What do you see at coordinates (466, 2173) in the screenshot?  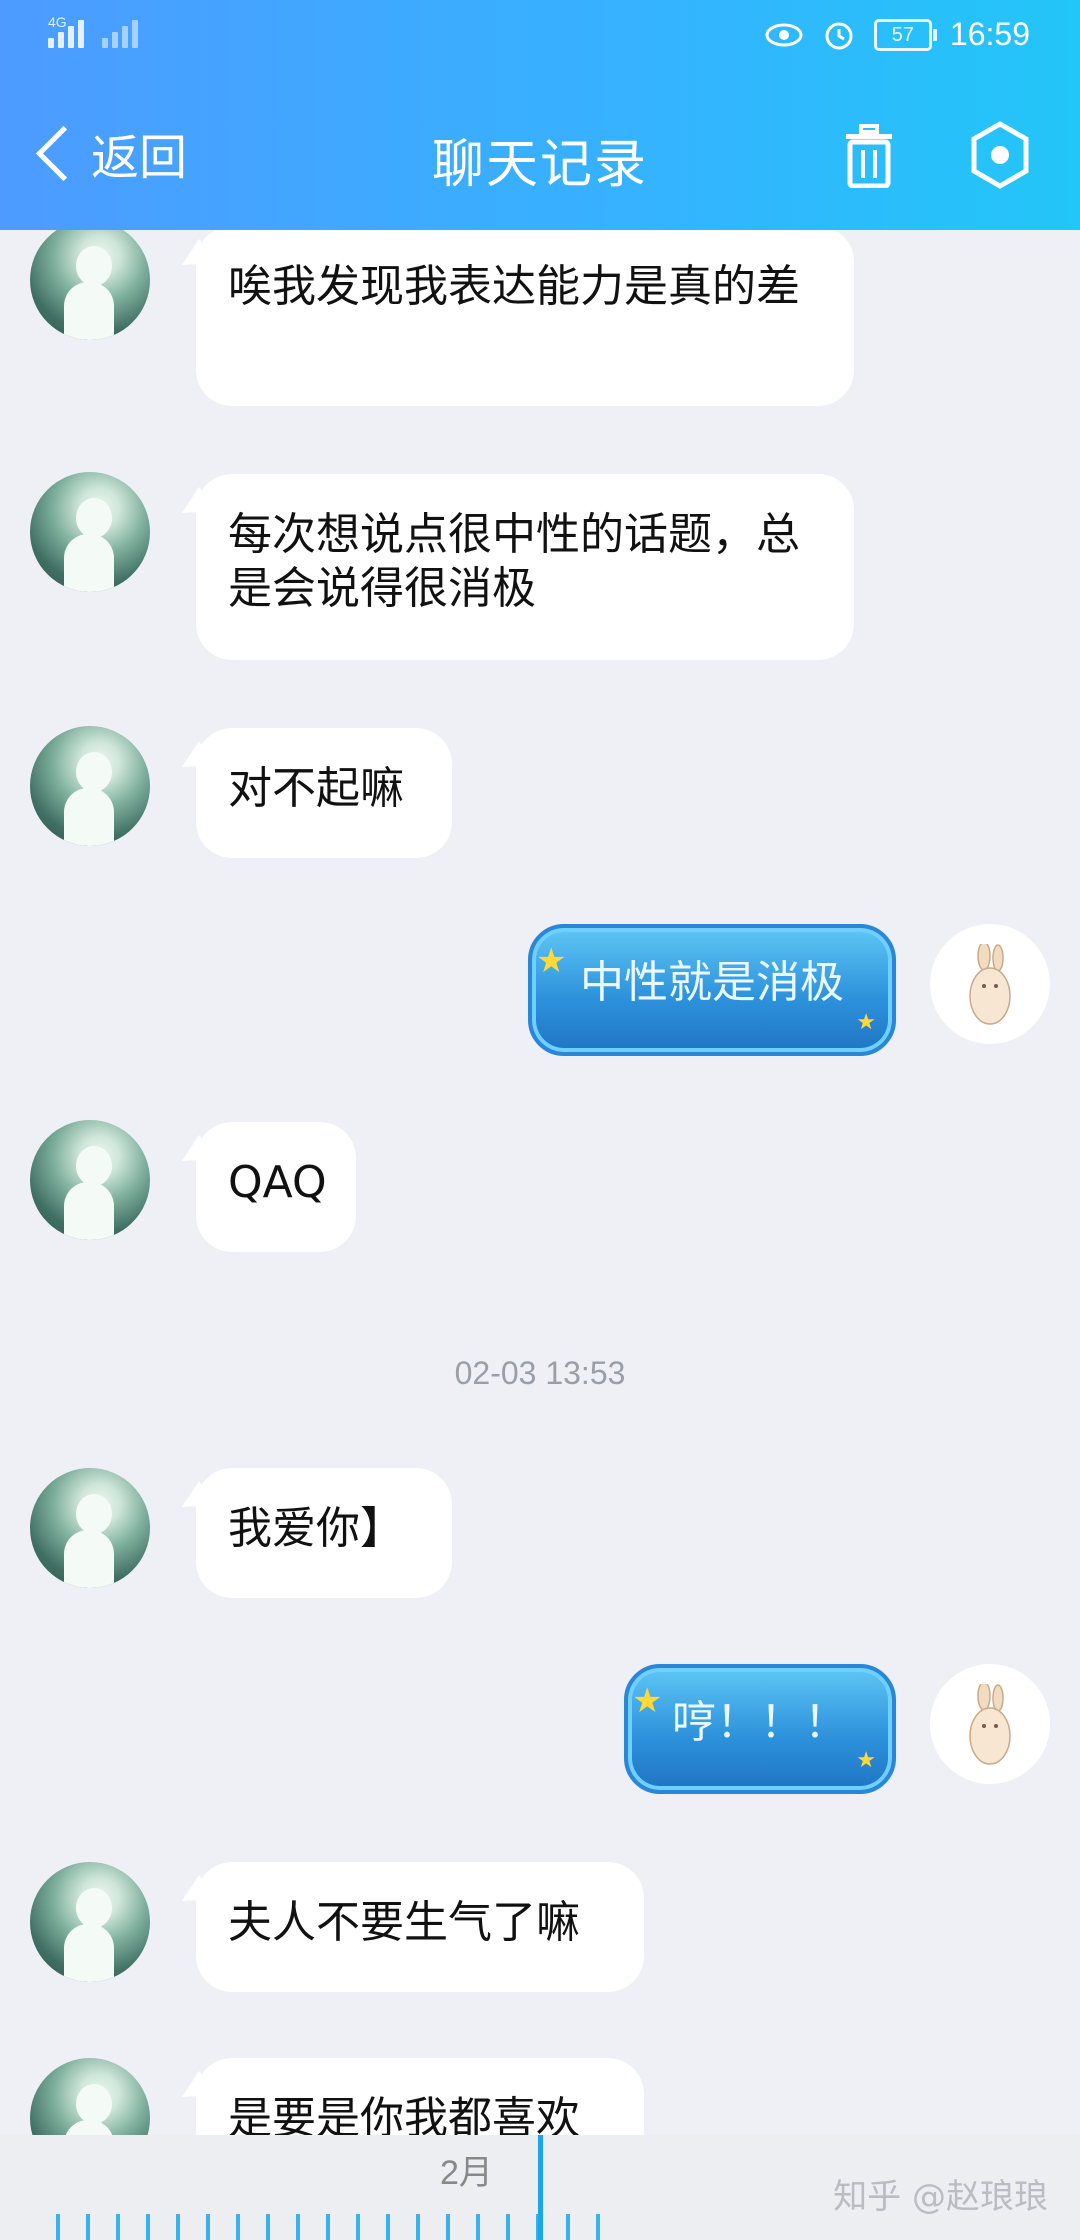 I see `month-label: 2月` at bounding box center [466, 2173].